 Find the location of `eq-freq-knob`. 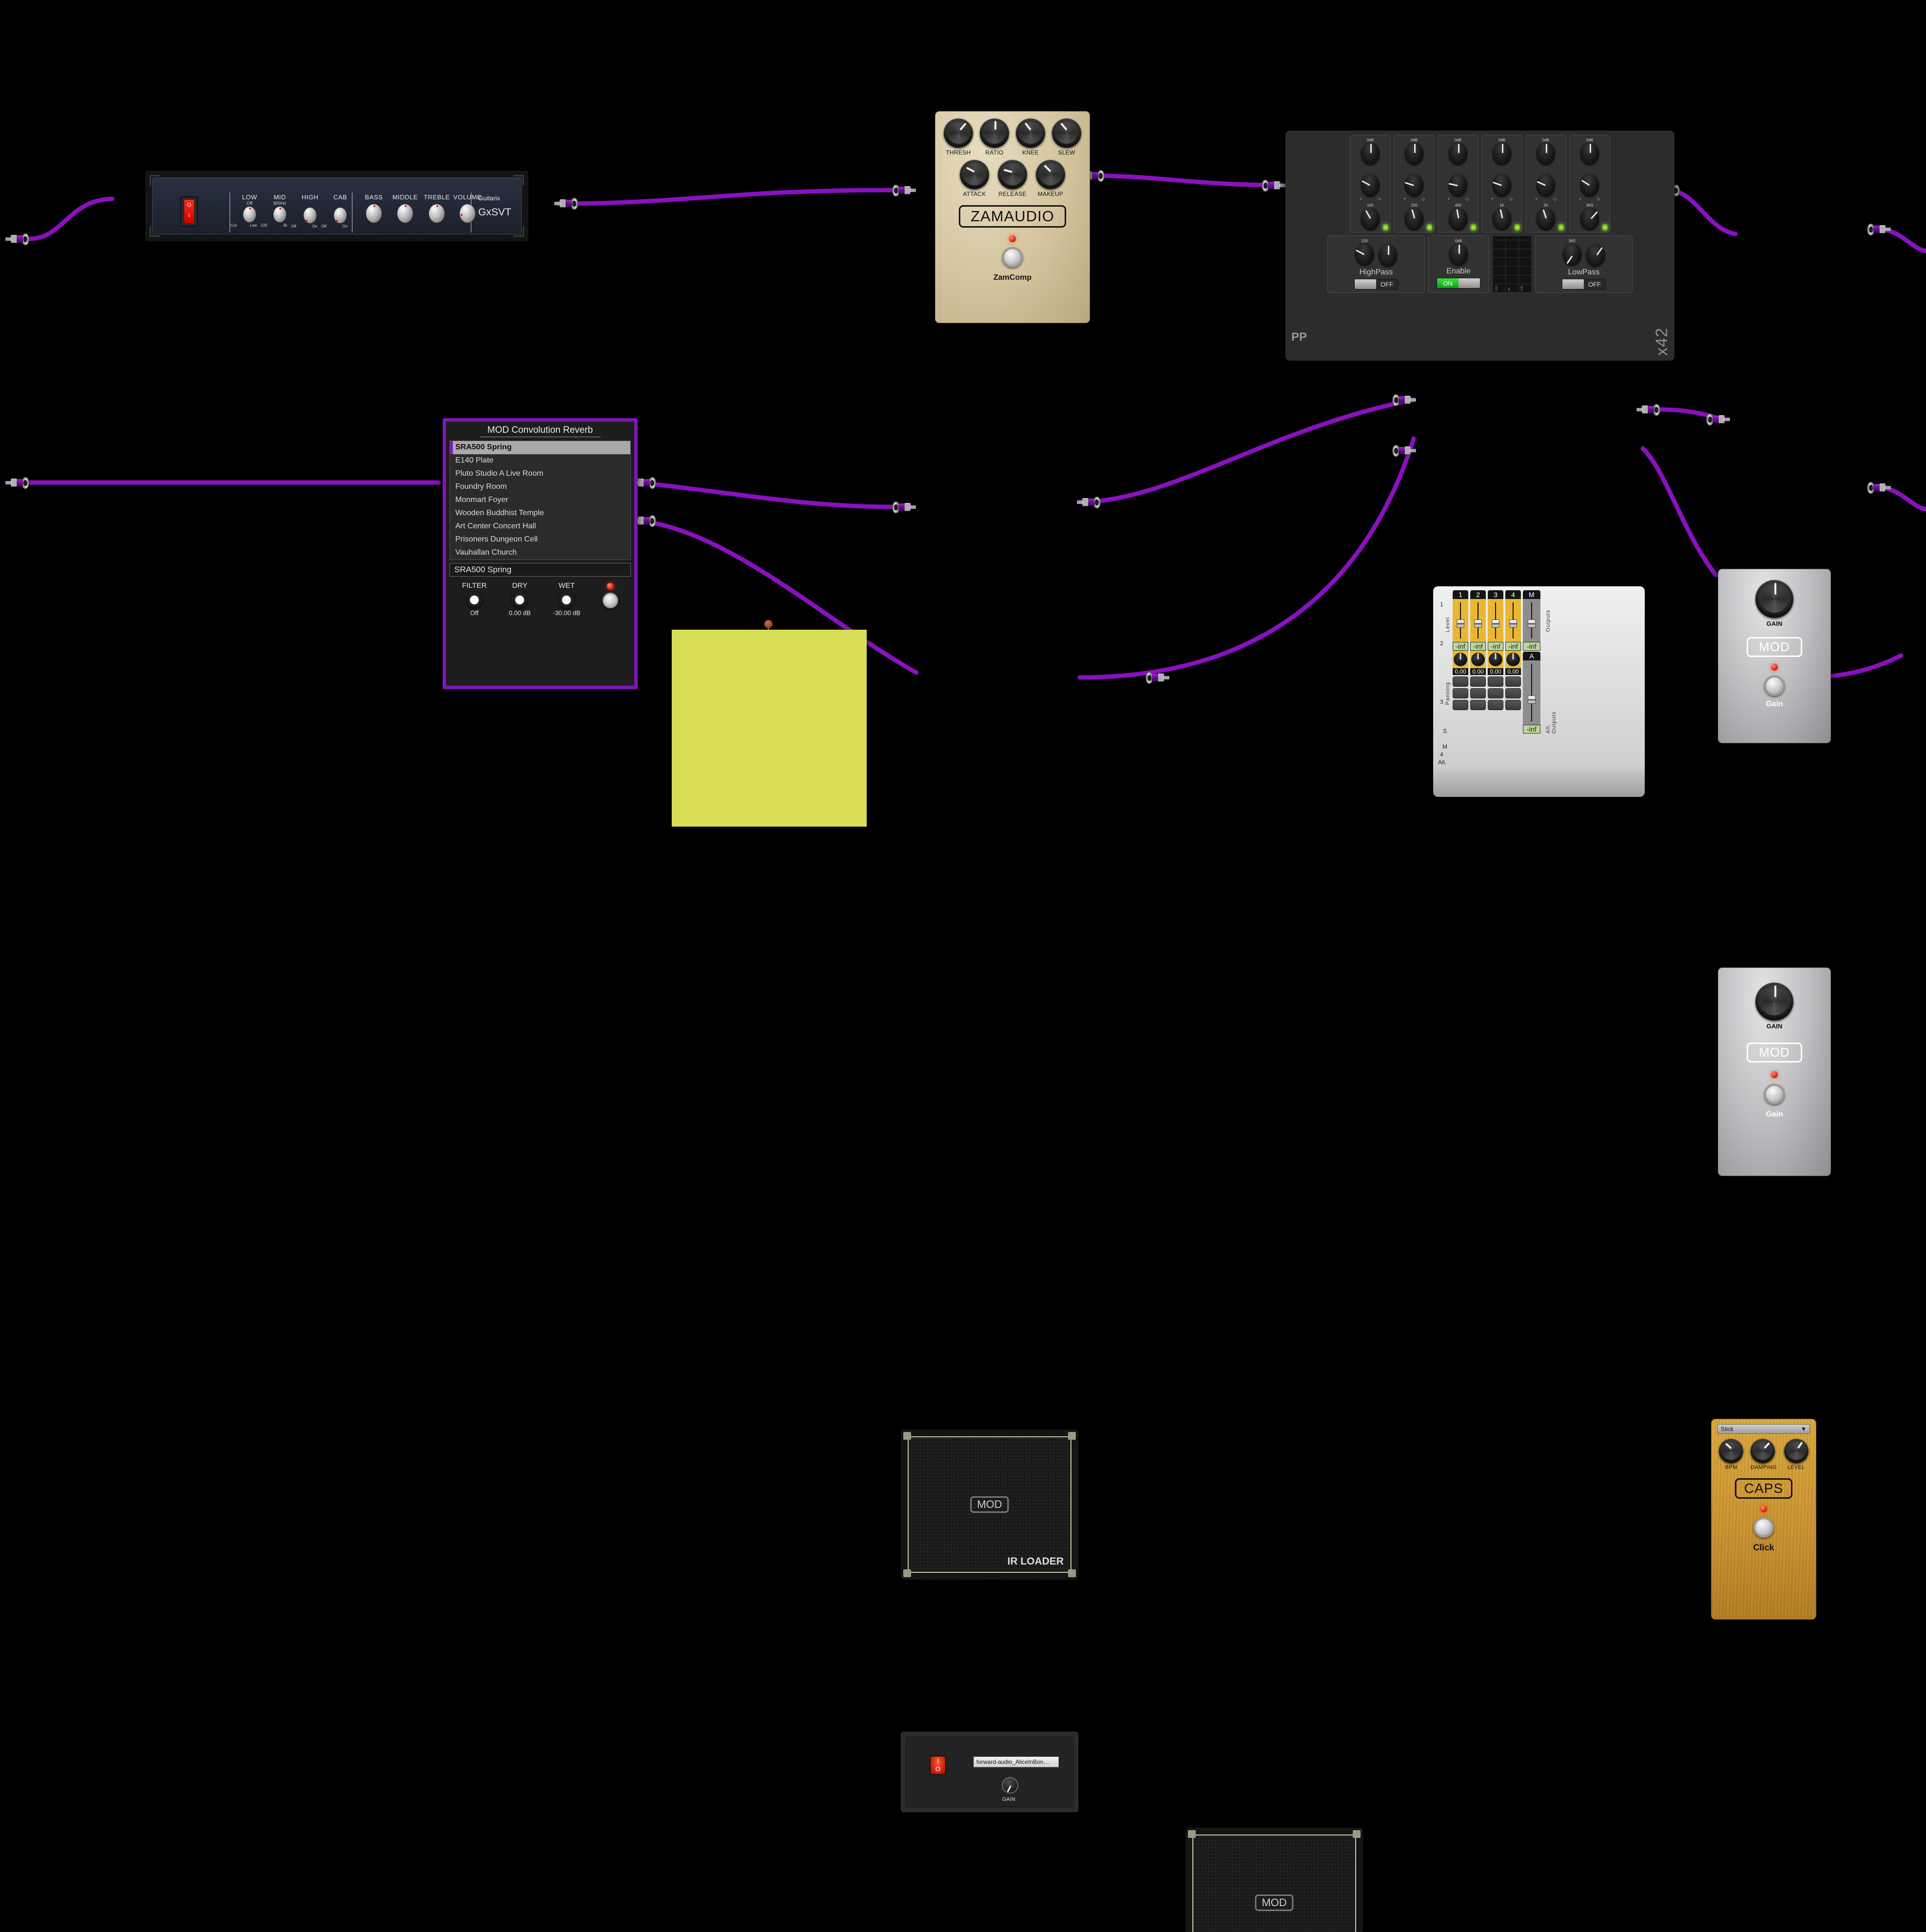

eq-freq-knob is located at coordinates (1589, 219).